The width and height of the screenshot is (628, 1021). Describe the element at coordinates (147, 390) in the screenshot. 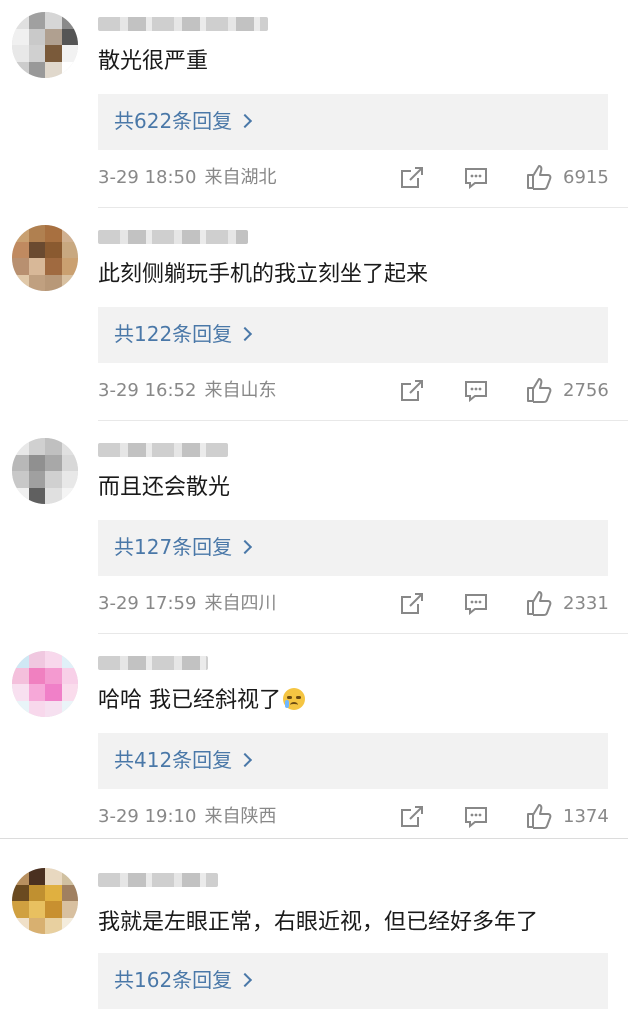

I see `comment-date: 3-29 16:52` at that location.